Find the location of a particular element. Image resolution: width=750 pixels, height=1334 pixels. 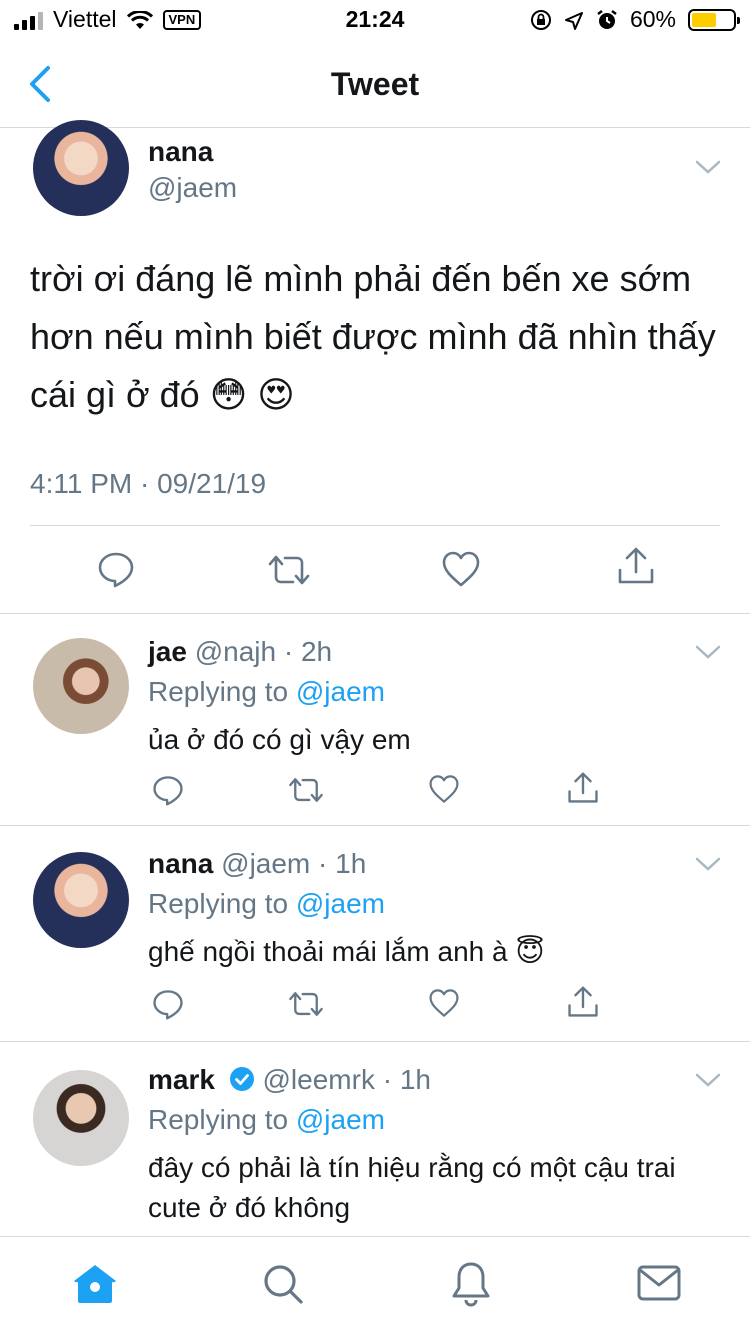

author-name: nana is located at coordinates (180, 152).